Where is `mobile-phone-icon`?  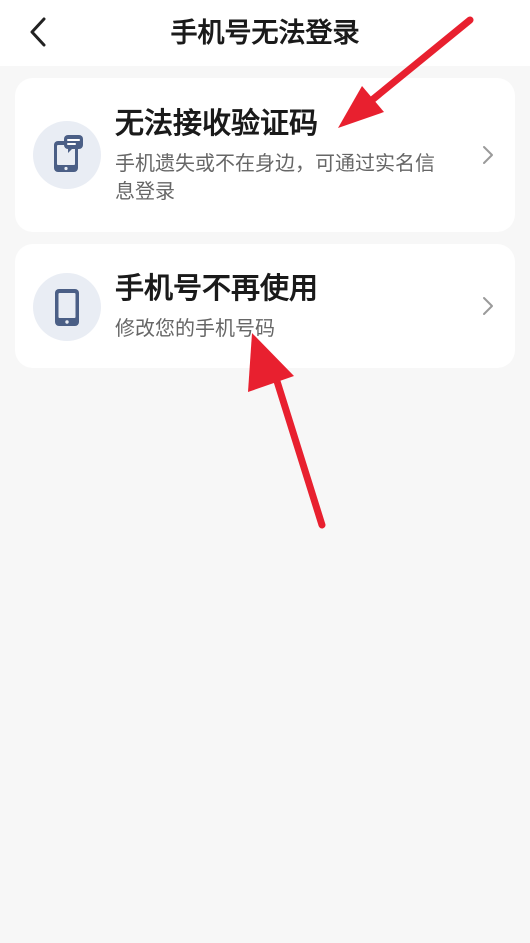 mobile-phone-icon is located at coordinates (67, 307).